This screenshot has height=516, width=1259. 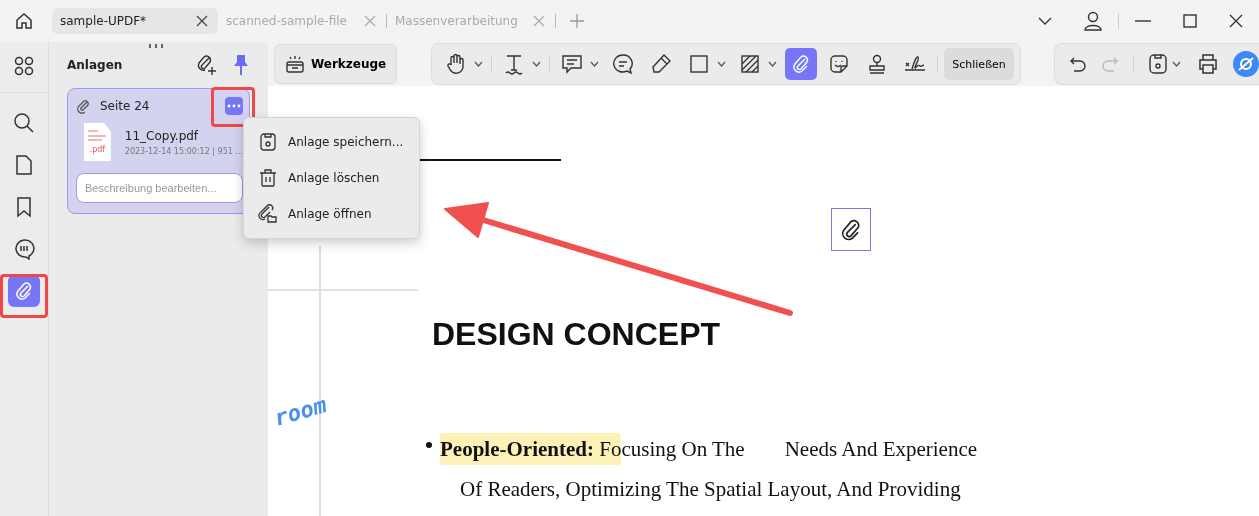 What do you see at coordinates (577, 334) in the screenshot?
I see `section-heading: DESIGN CONCEPT` at bounding box center [577, 334].